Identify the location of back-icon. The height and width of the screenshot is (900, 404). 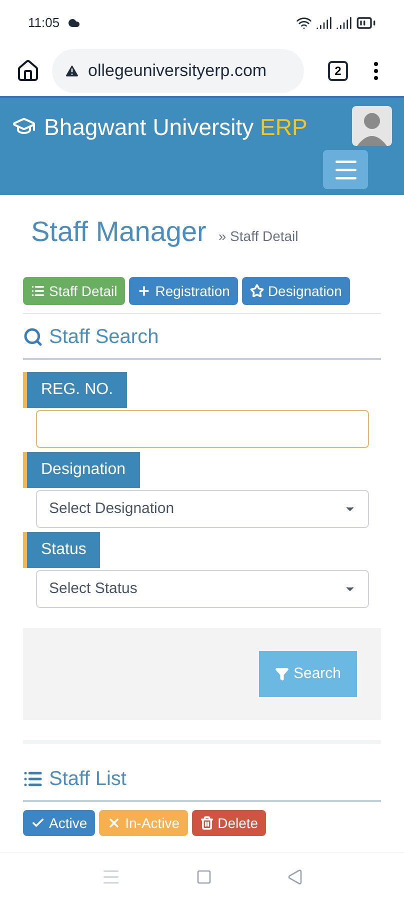
(294, 876).